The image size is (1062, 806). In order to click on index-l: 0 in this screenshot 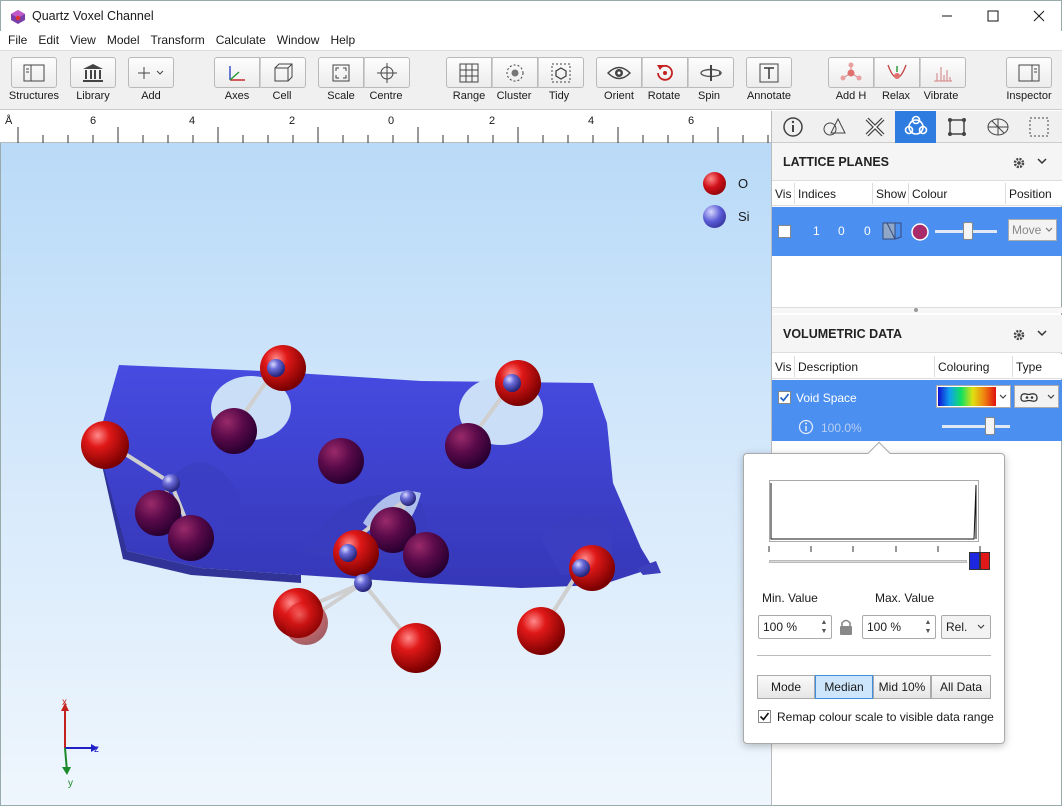, I will do `click(867, 231)`.